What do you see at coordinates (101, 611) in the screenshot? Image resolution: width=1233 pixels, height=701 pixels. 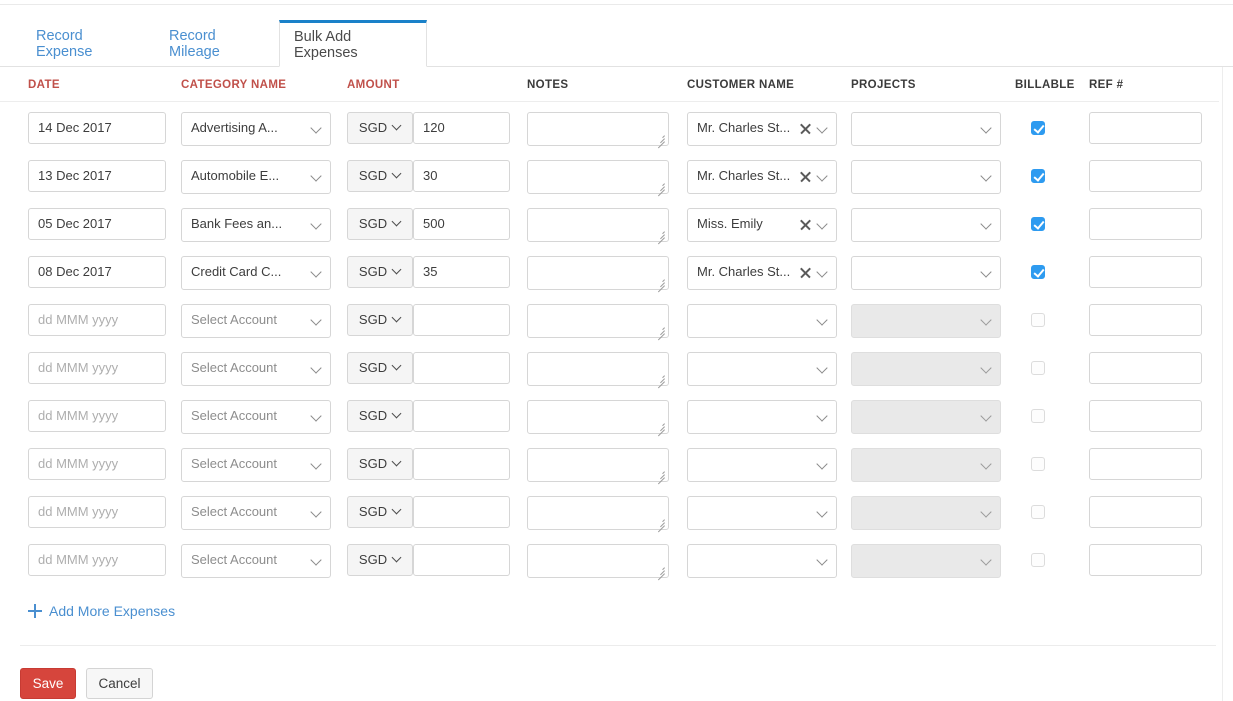 I see `add-more-expenses-button: Add More Expenses` at bounding box center [101, 611].